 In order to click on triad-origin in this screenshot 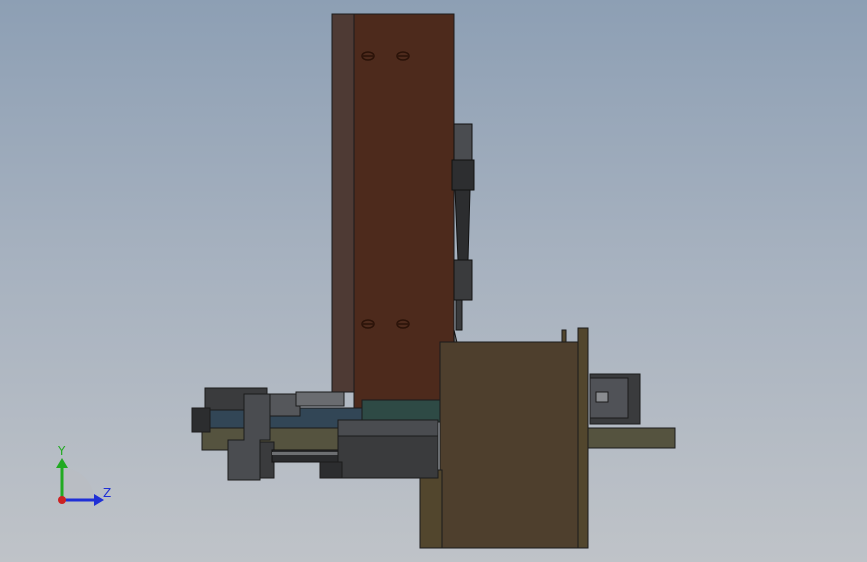, I will do `click(62, 500)`.